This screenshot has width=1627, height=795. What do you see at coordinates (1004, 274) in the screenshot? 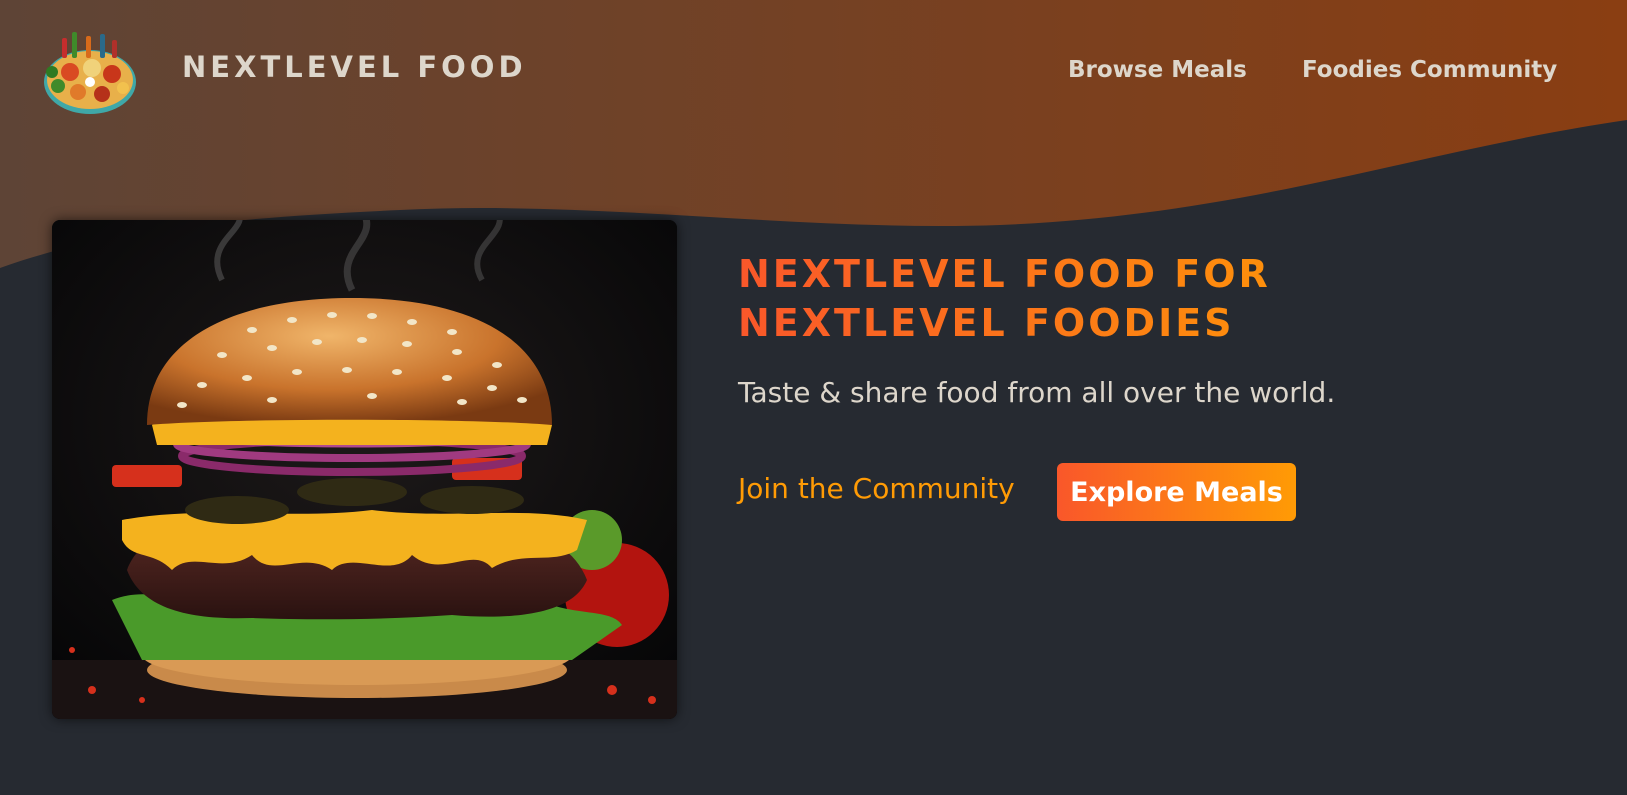
I see `hero-title-line-1: NEXTLEVEL FOOD FOR` at bounding box center [1004, 274].